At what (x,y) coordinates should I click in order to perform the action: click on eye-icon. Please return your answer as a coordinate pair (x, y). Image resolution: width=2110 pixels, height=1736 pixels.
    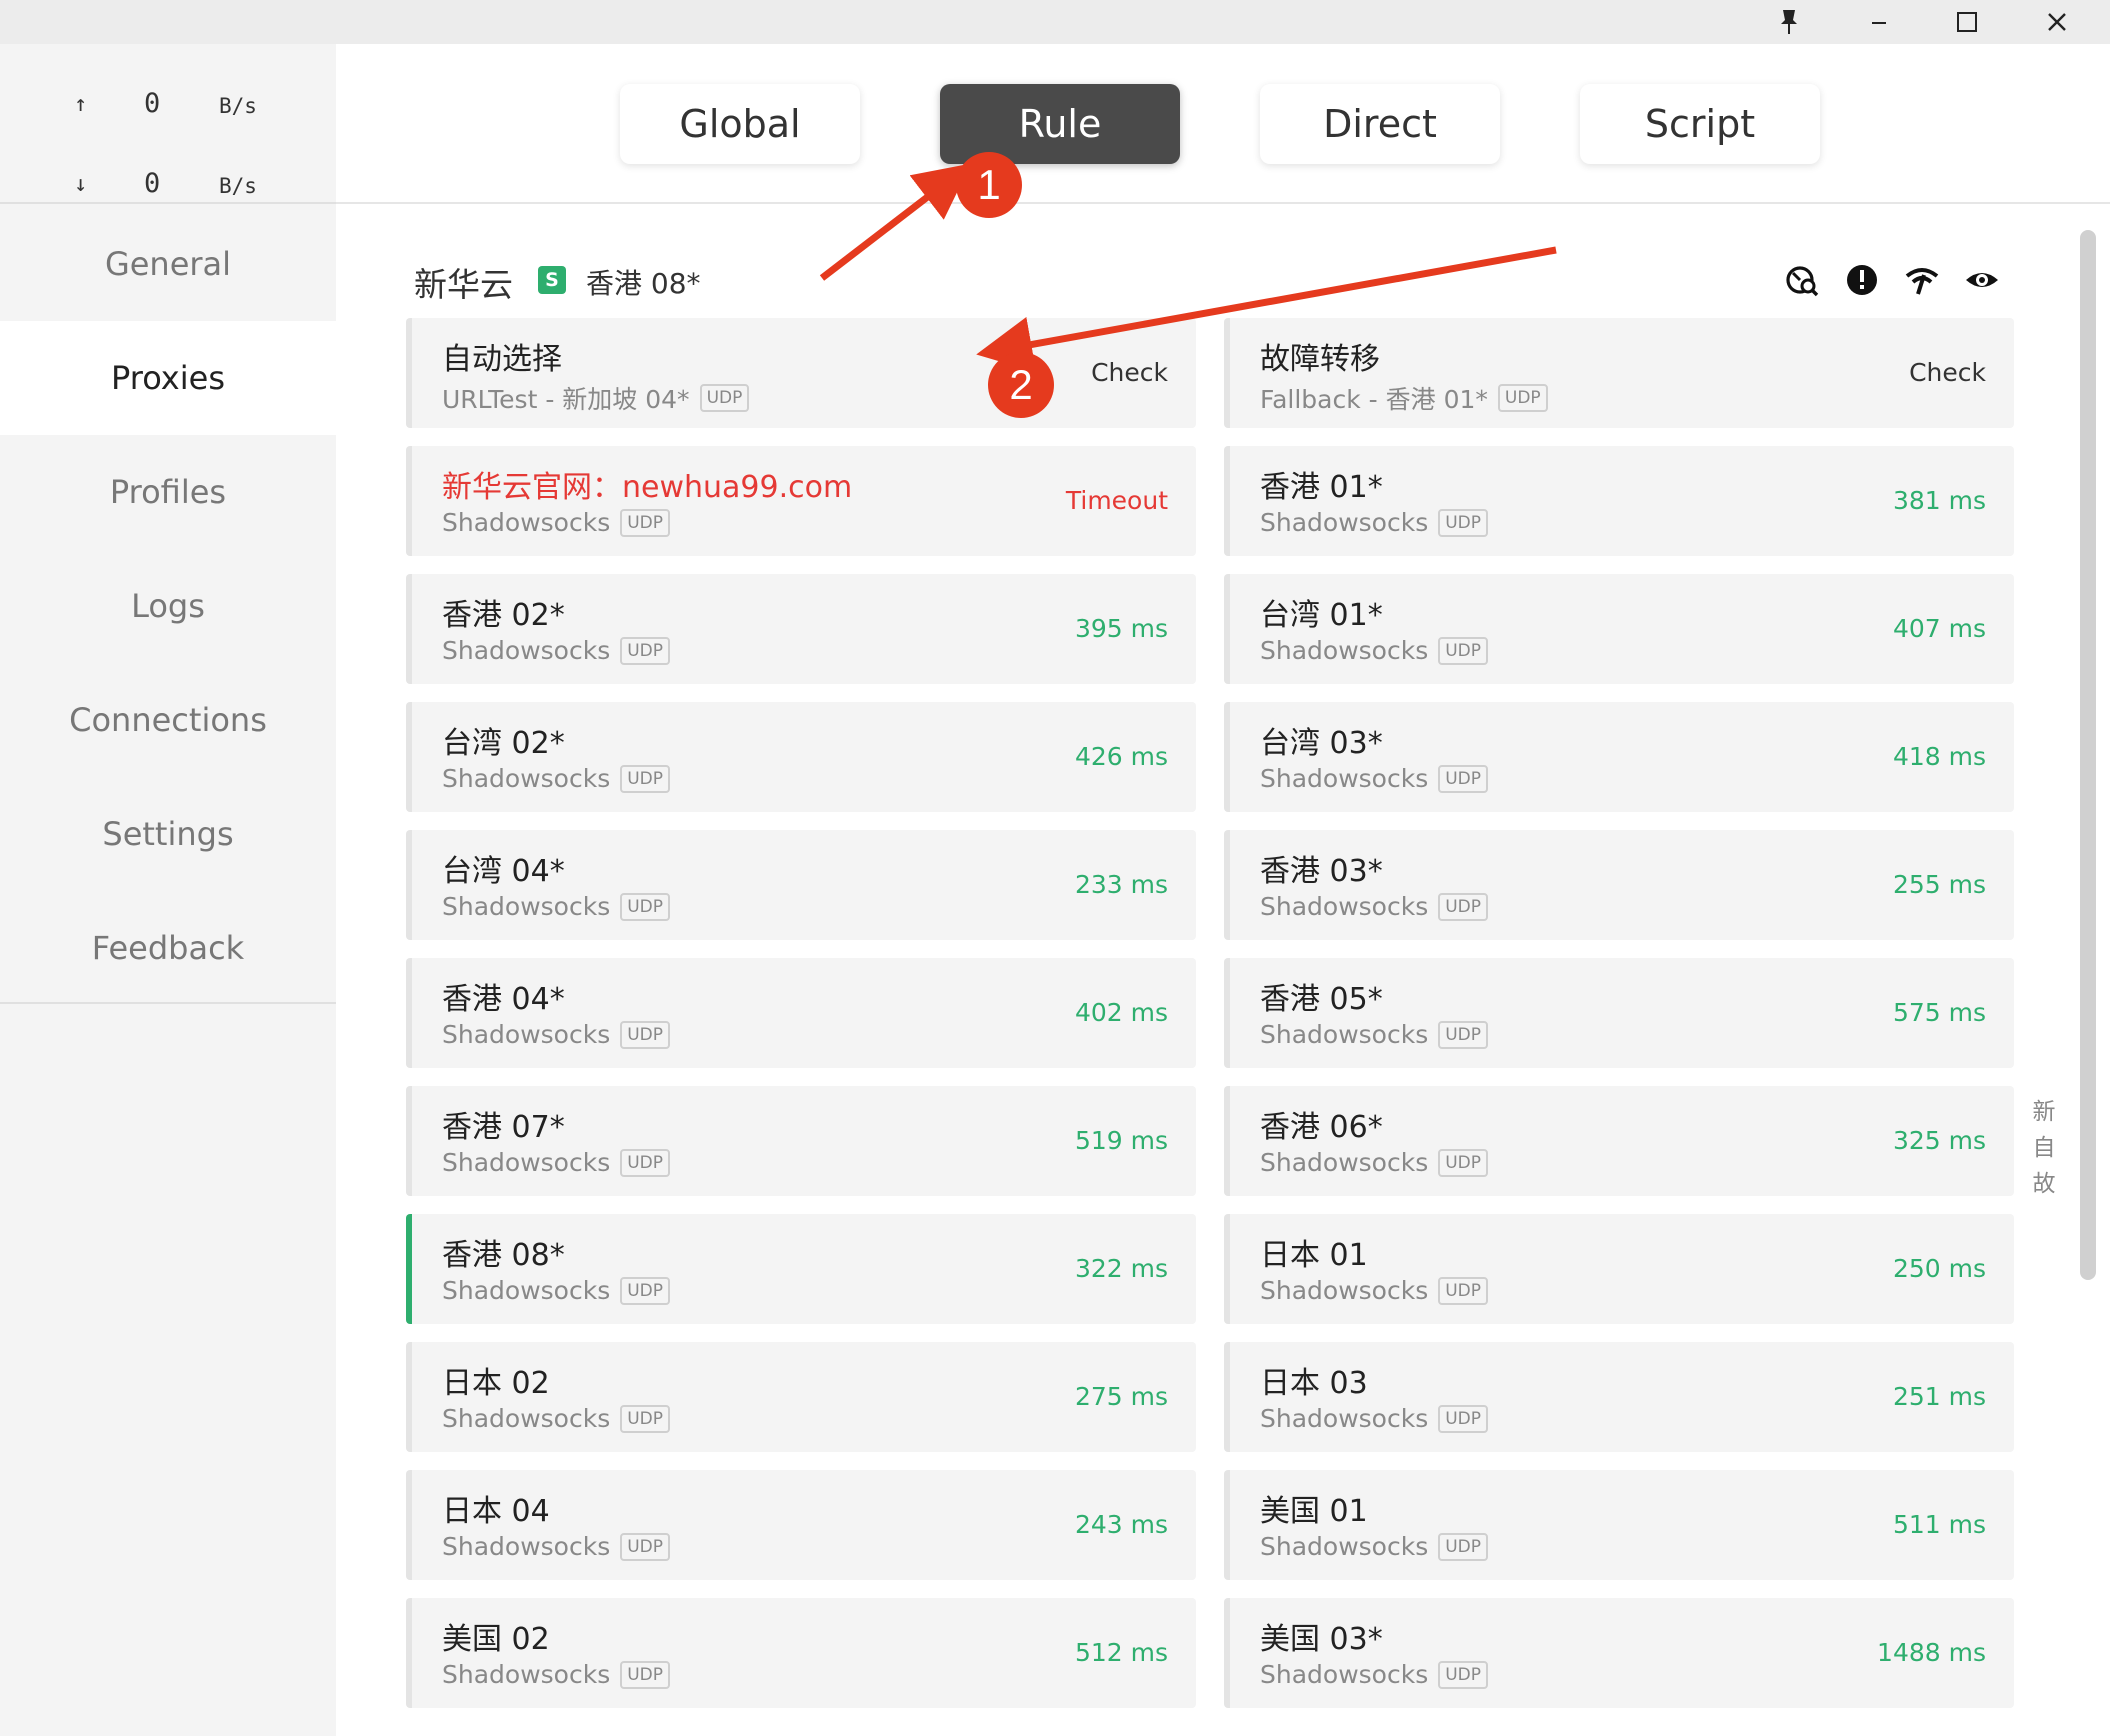
    Looking at the image, I should click on (1982, 280).